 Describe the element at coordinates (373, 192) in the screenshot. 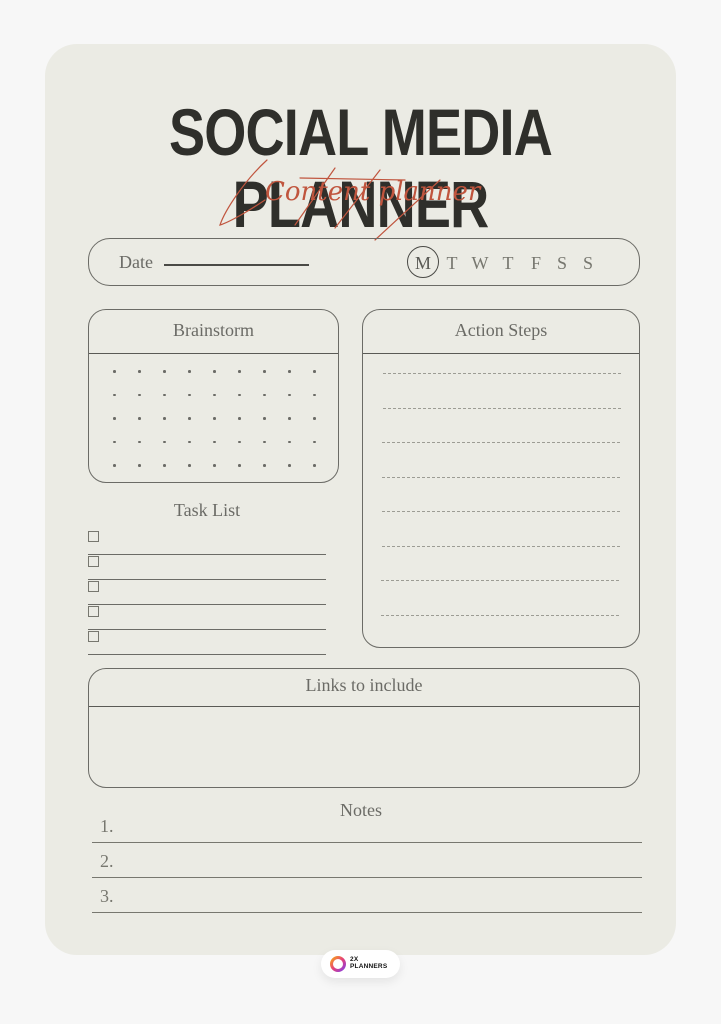

I see `script-text: Content planner` at that location.